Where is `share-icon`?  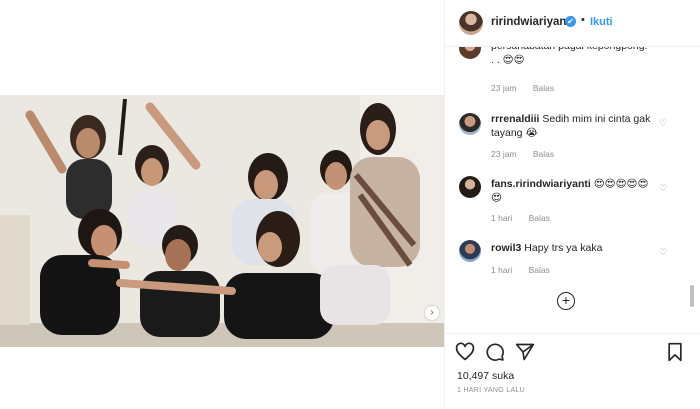
share-icon is located at coordinates (525, 352).